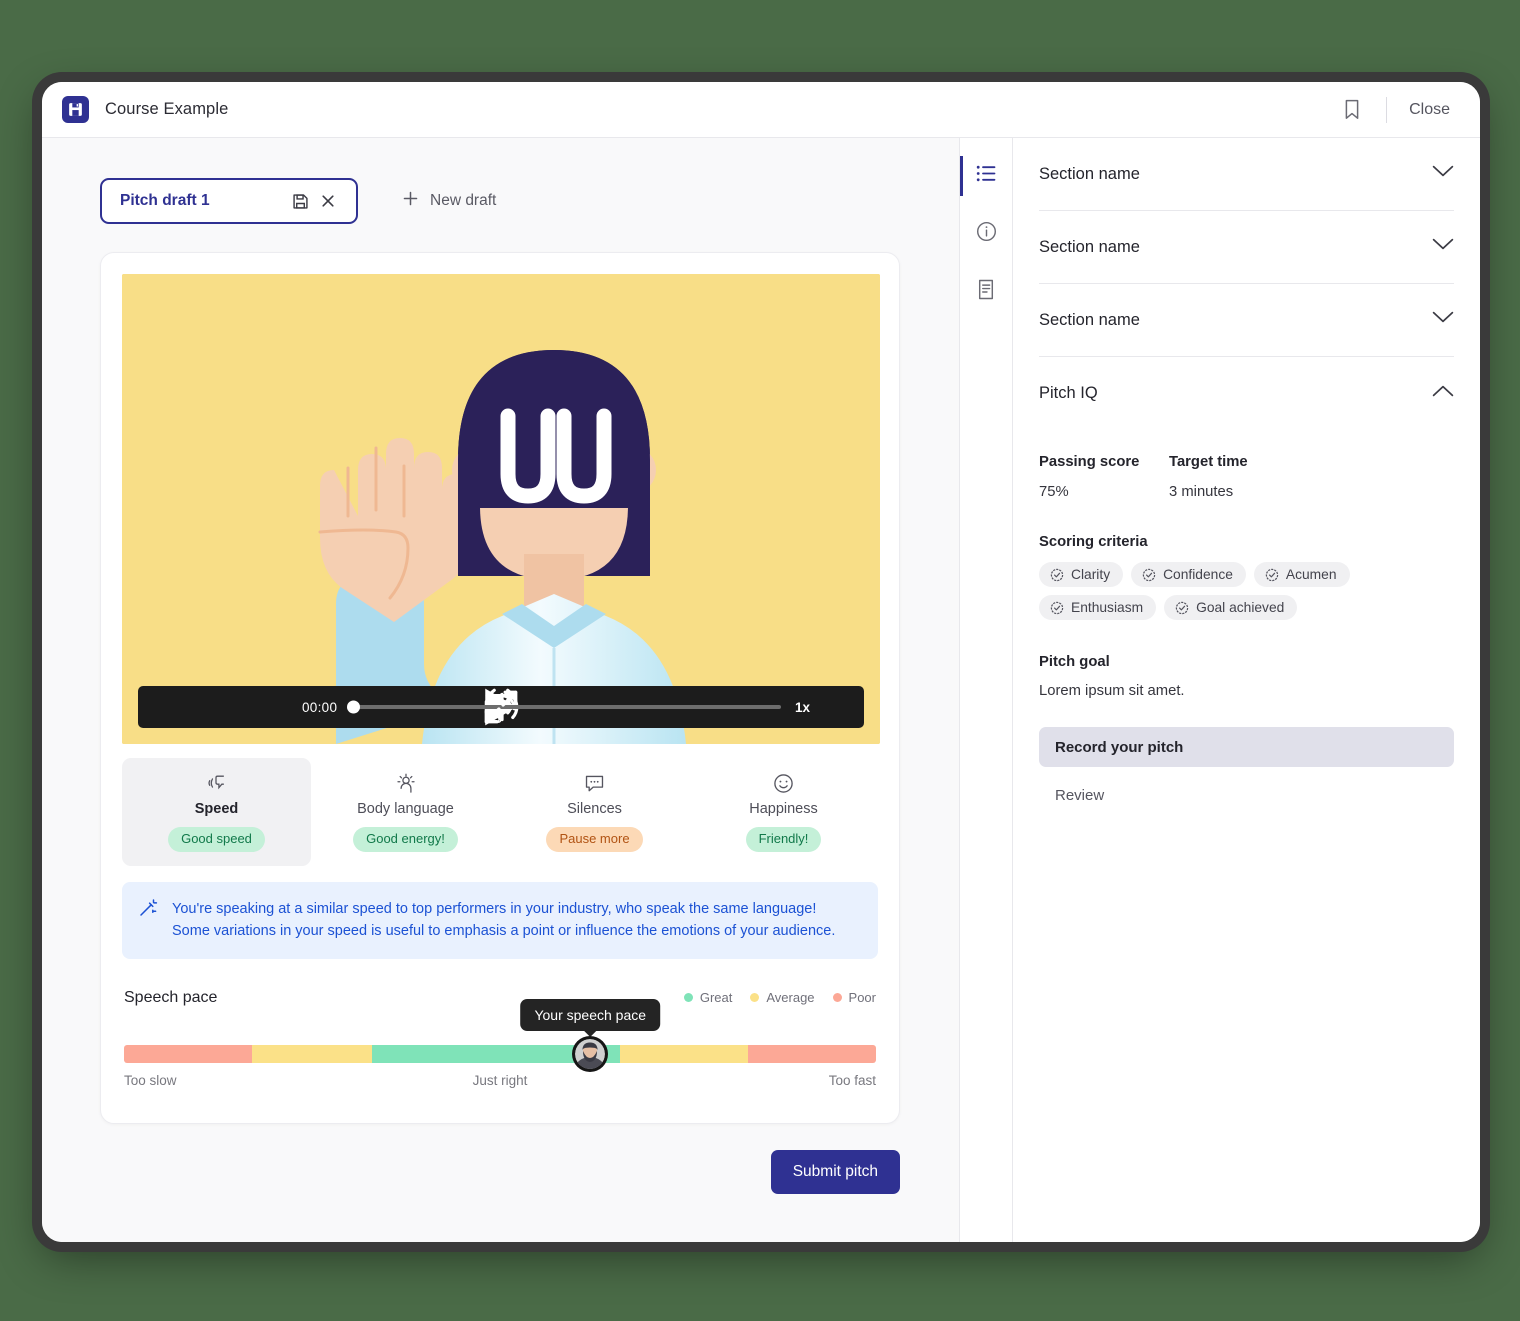 The height and width of the screenshot is (1321, 1520). What do you see at coordinates (1091, 574) in the screenshot?
I see `chip-label: Clarity` at bounding box center [1091, 574].